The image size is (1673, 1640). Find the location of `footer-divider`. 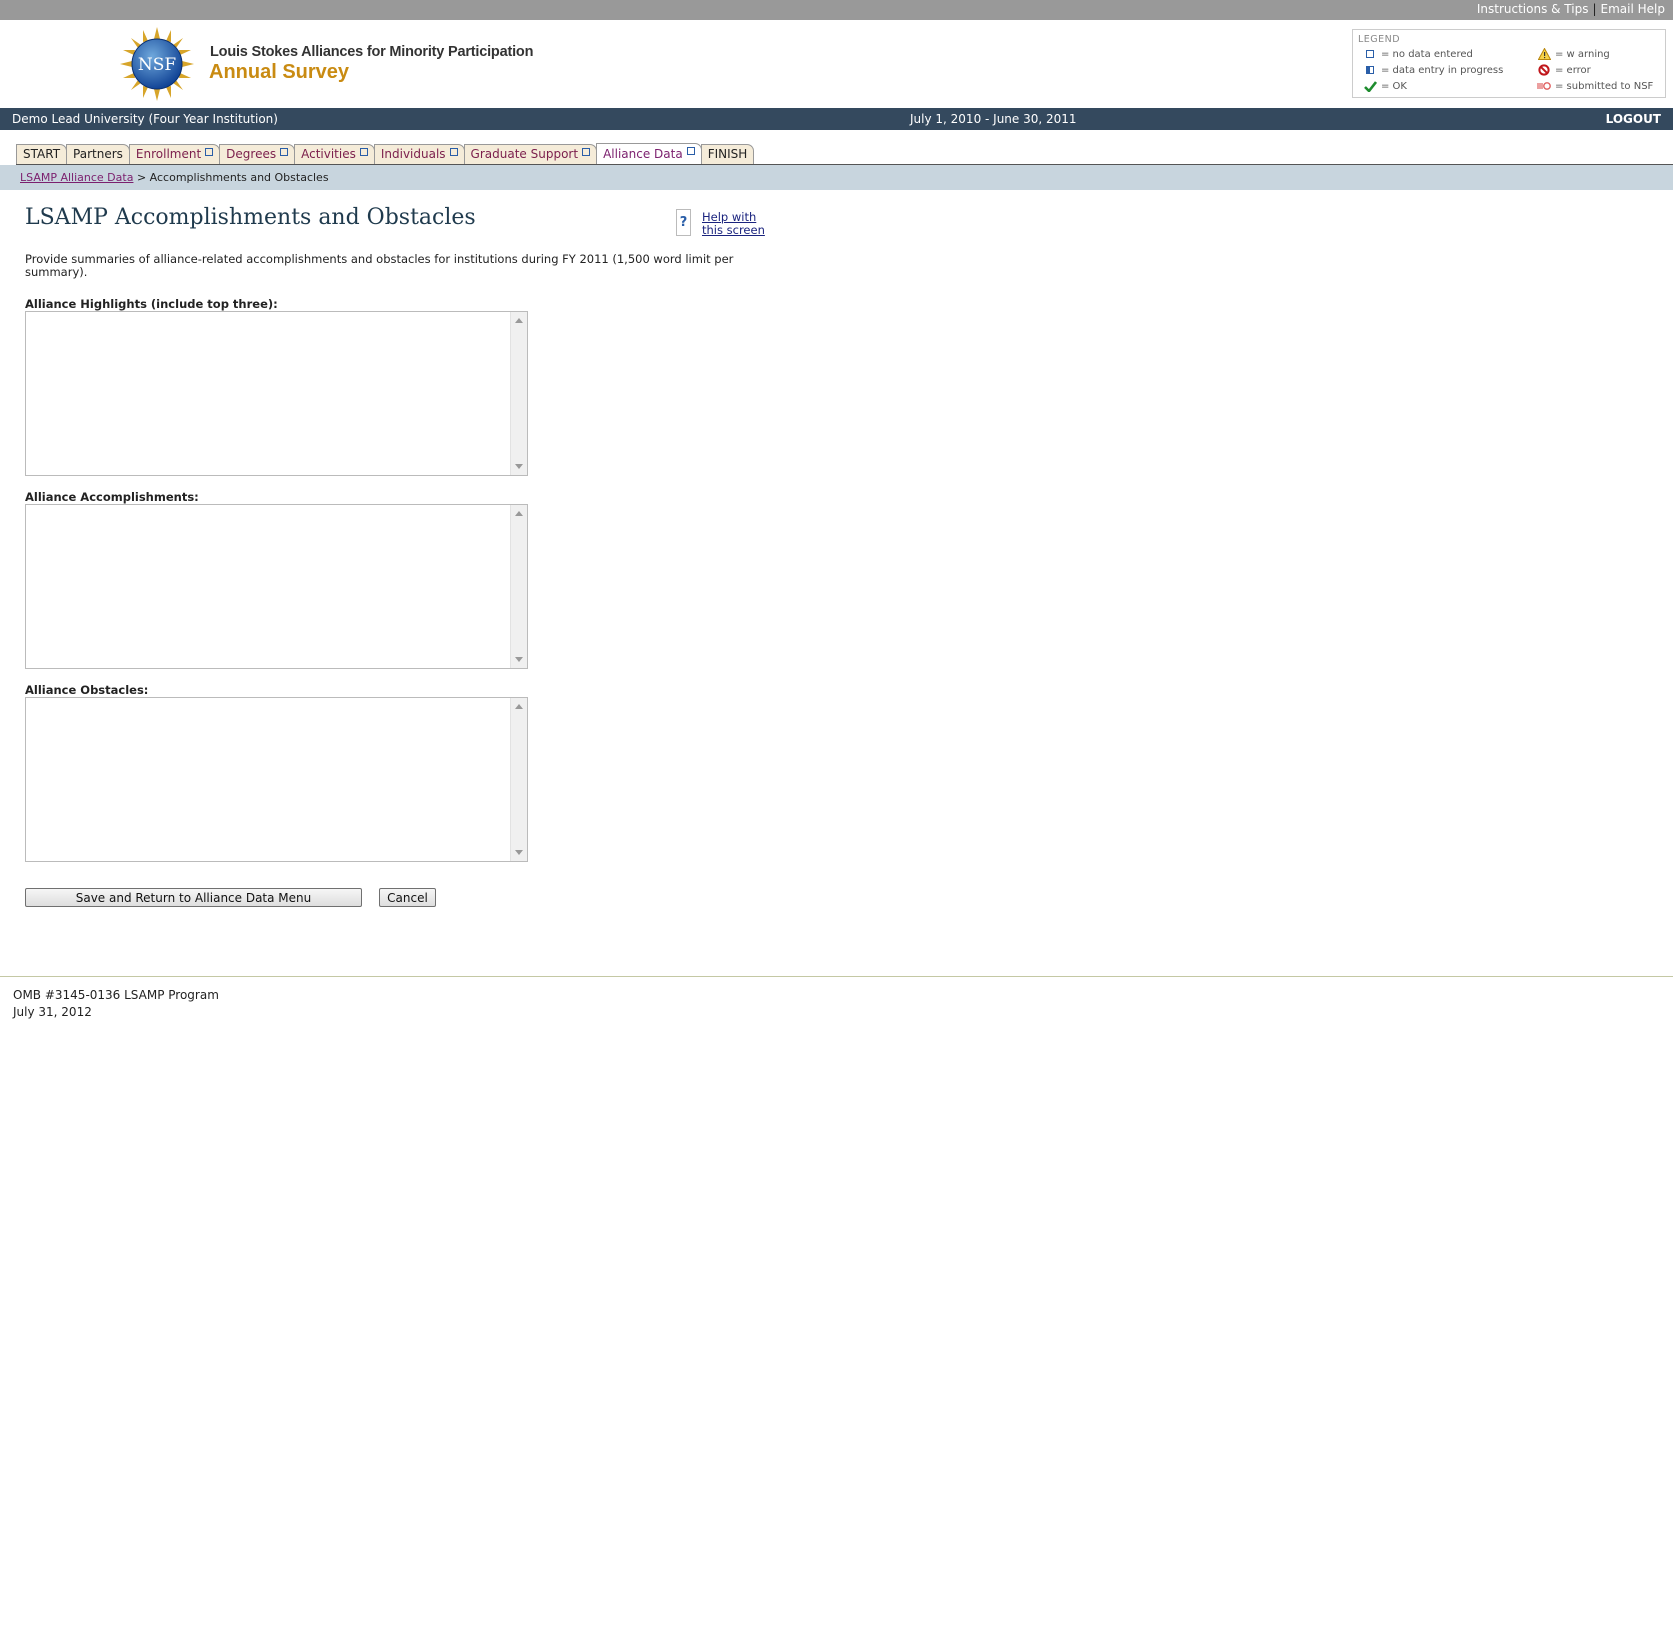

footer-divider is located at coordinates (836, 976).